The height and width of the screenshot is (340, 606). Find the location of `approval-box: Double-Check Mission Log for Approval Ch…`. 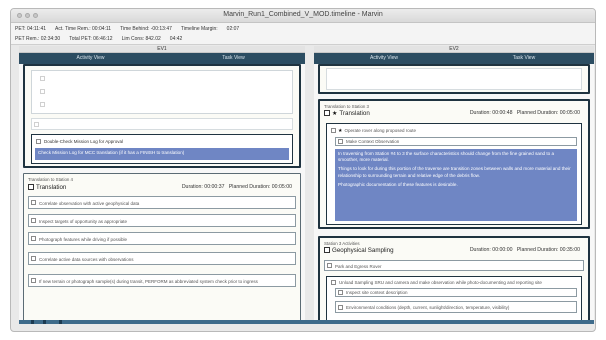

approval-box: Double-Check Mission Log for Approval Ch… is located at coordinates (162, 149).